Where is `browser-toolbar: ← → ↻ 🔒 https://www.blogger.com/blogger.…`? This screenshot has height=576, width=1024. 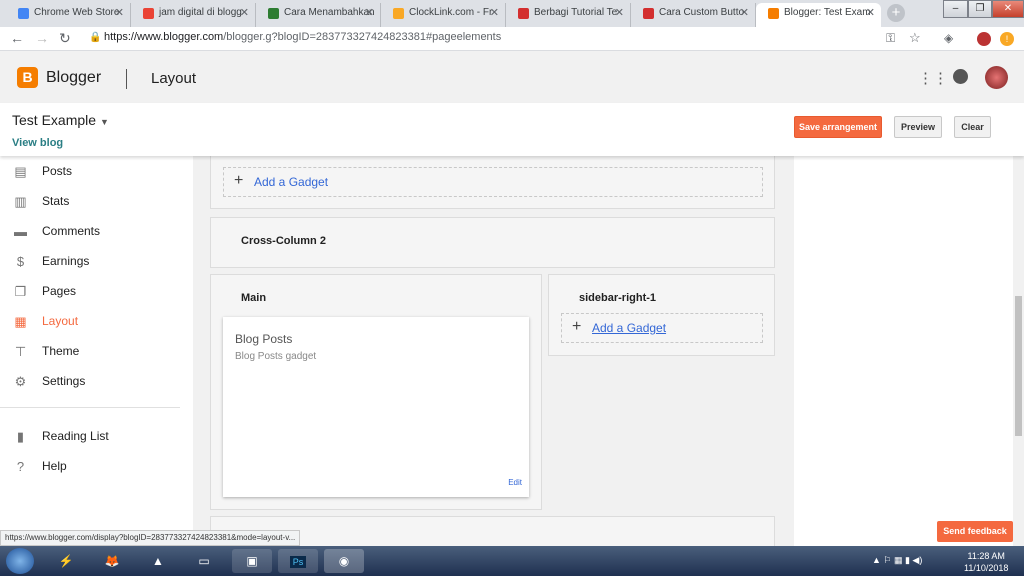
browser-toolbar: ← → ↻ 🔒 https://www.blogger.com/blogger.… is located at coordinates (512, 39).